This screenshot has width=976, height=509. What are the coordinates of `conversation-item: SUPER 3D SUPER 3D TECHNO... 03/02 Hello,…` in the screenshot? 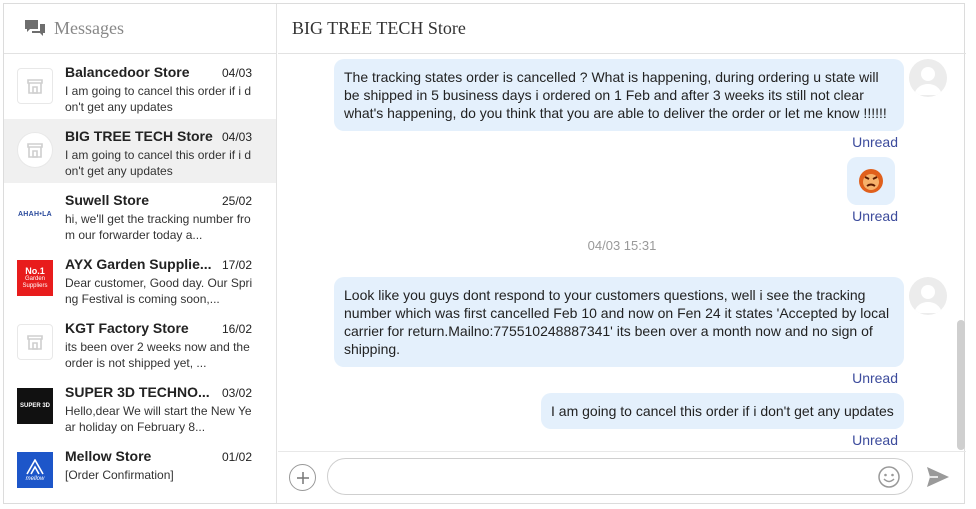 It's located at (140, 407).